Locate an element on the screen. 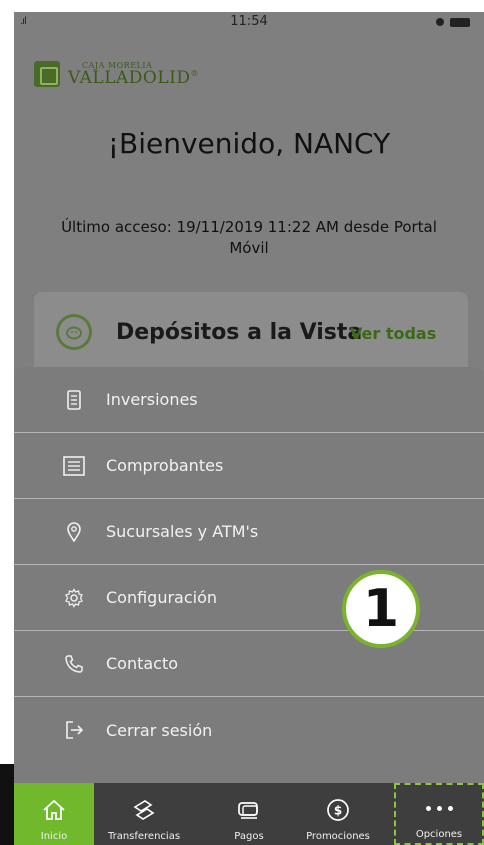 This screenshot has height=845, width=484. tab-inicio: Inicio is located at coordinates (54, 814).